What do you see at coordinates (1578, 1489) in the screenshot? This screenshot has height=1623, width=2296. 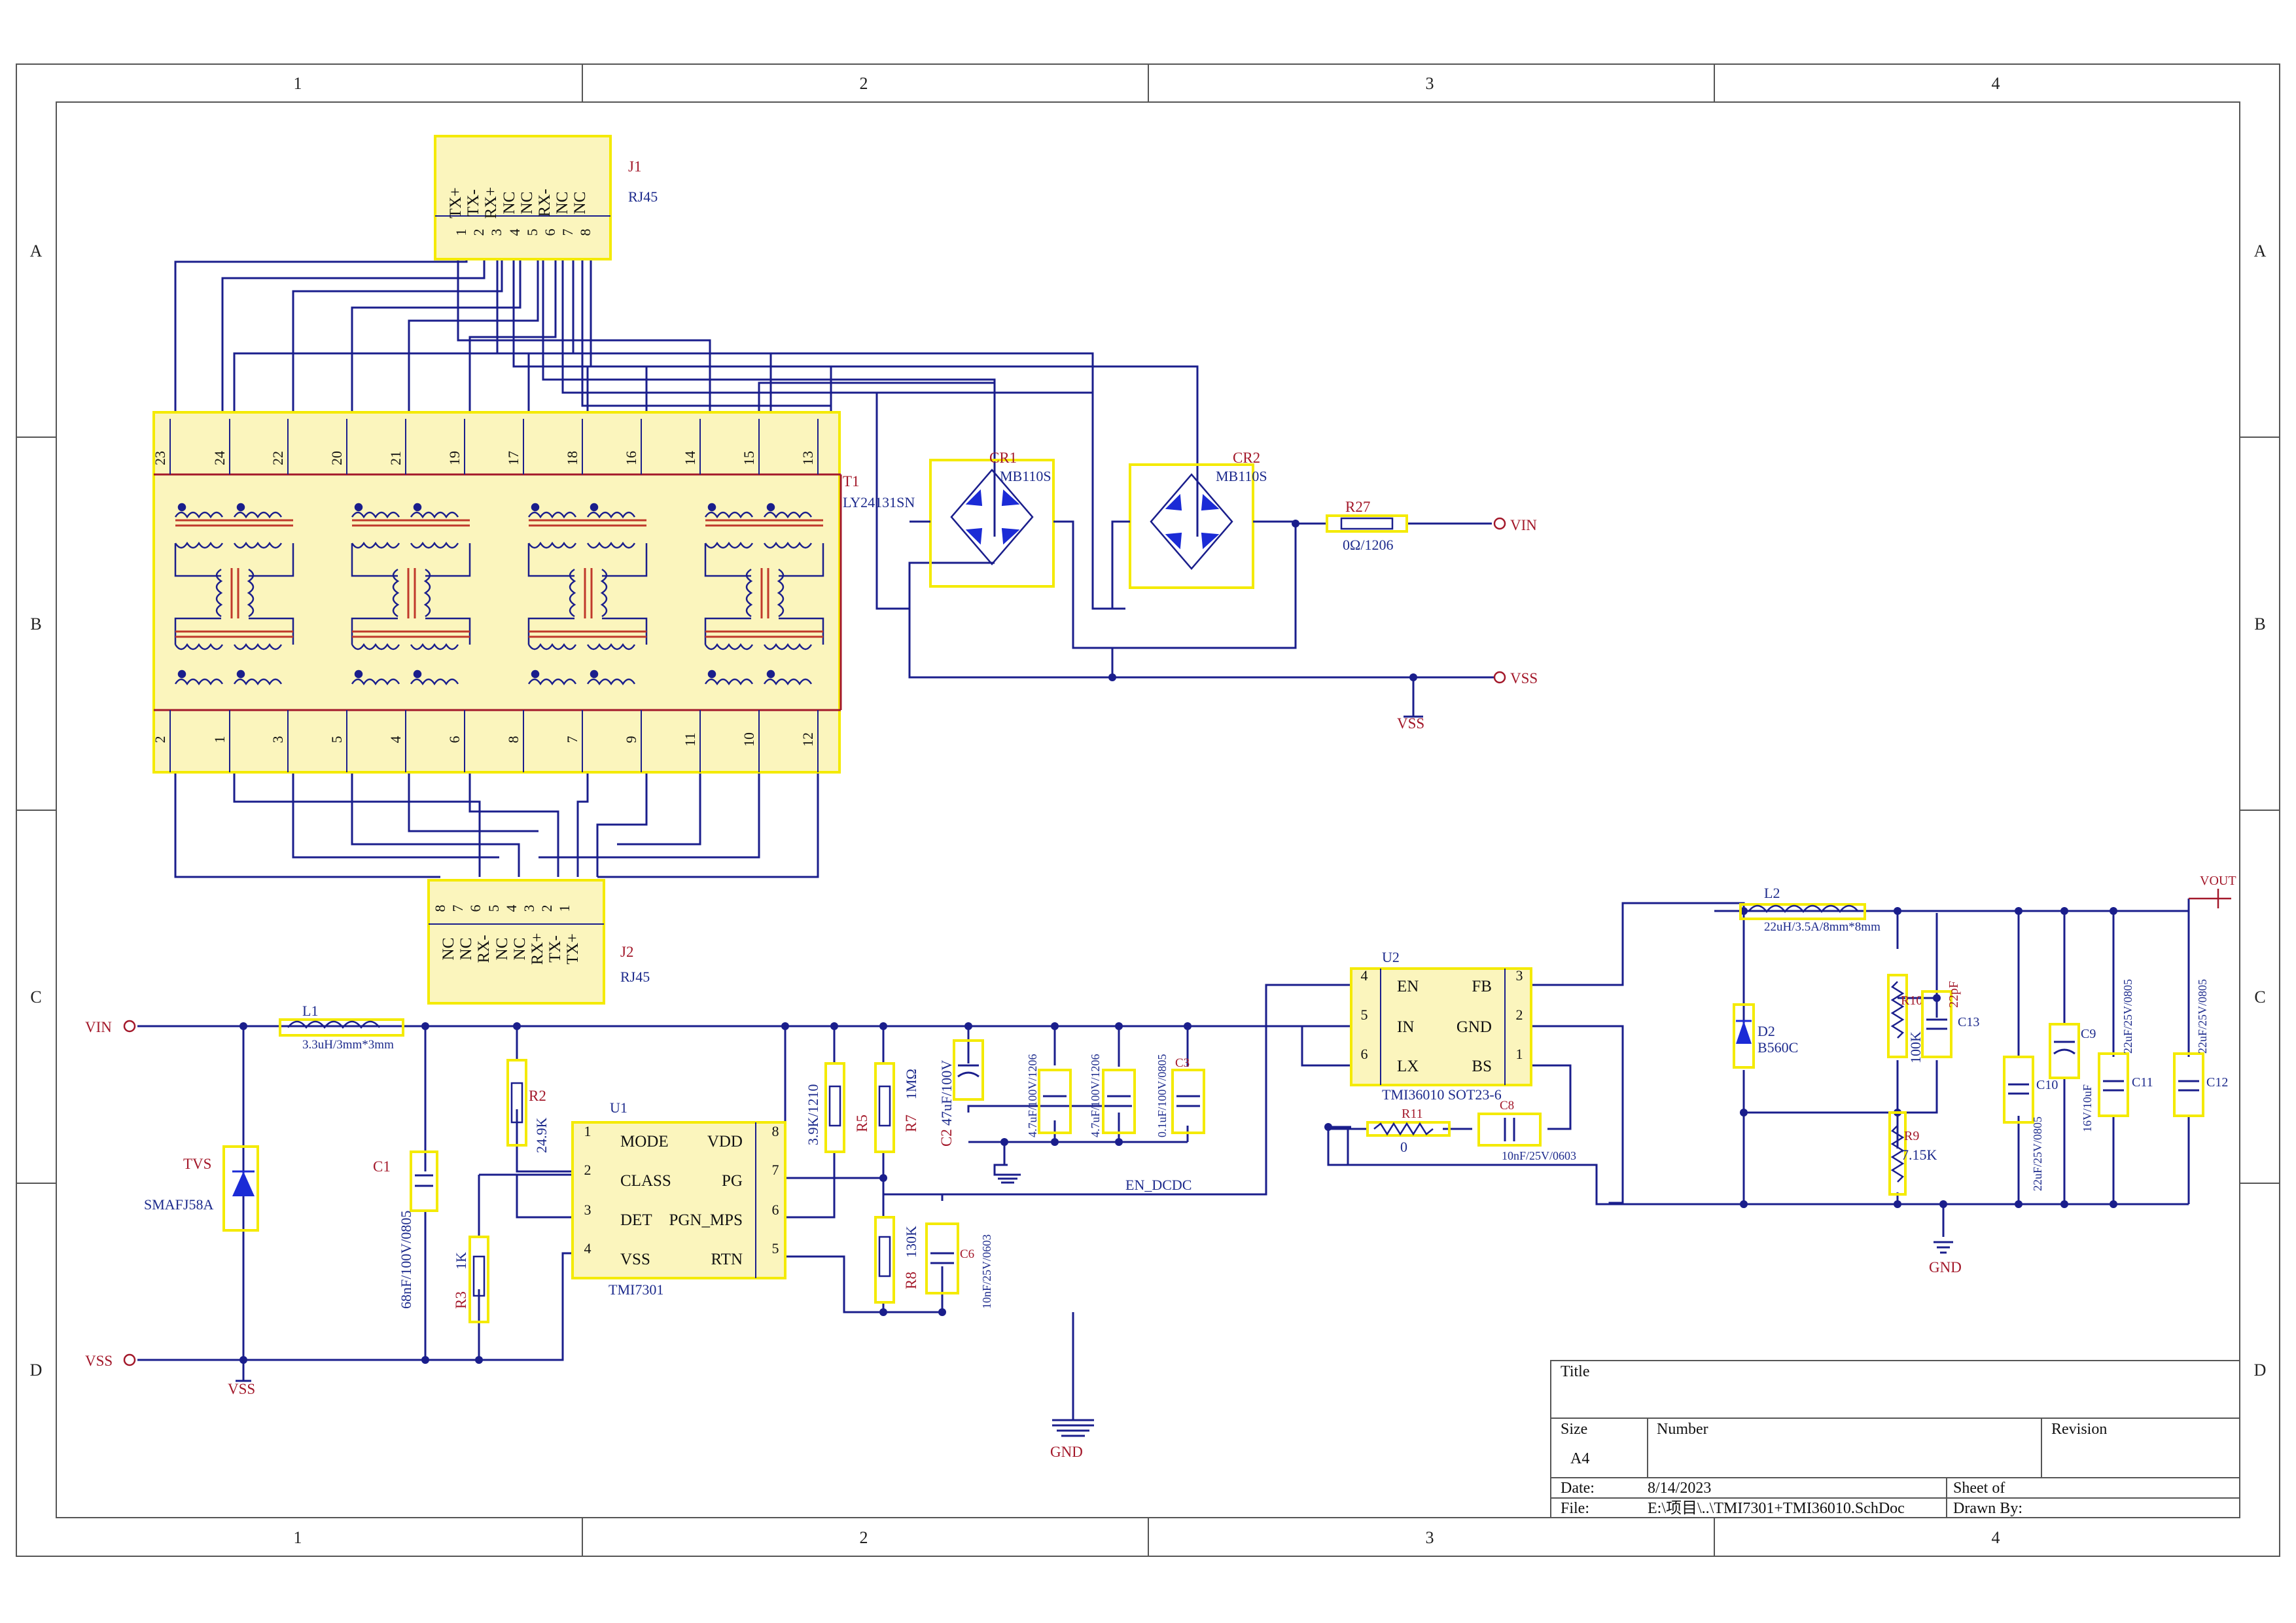 I see `date-label: Date:` at bounding box center [1578, 1489].